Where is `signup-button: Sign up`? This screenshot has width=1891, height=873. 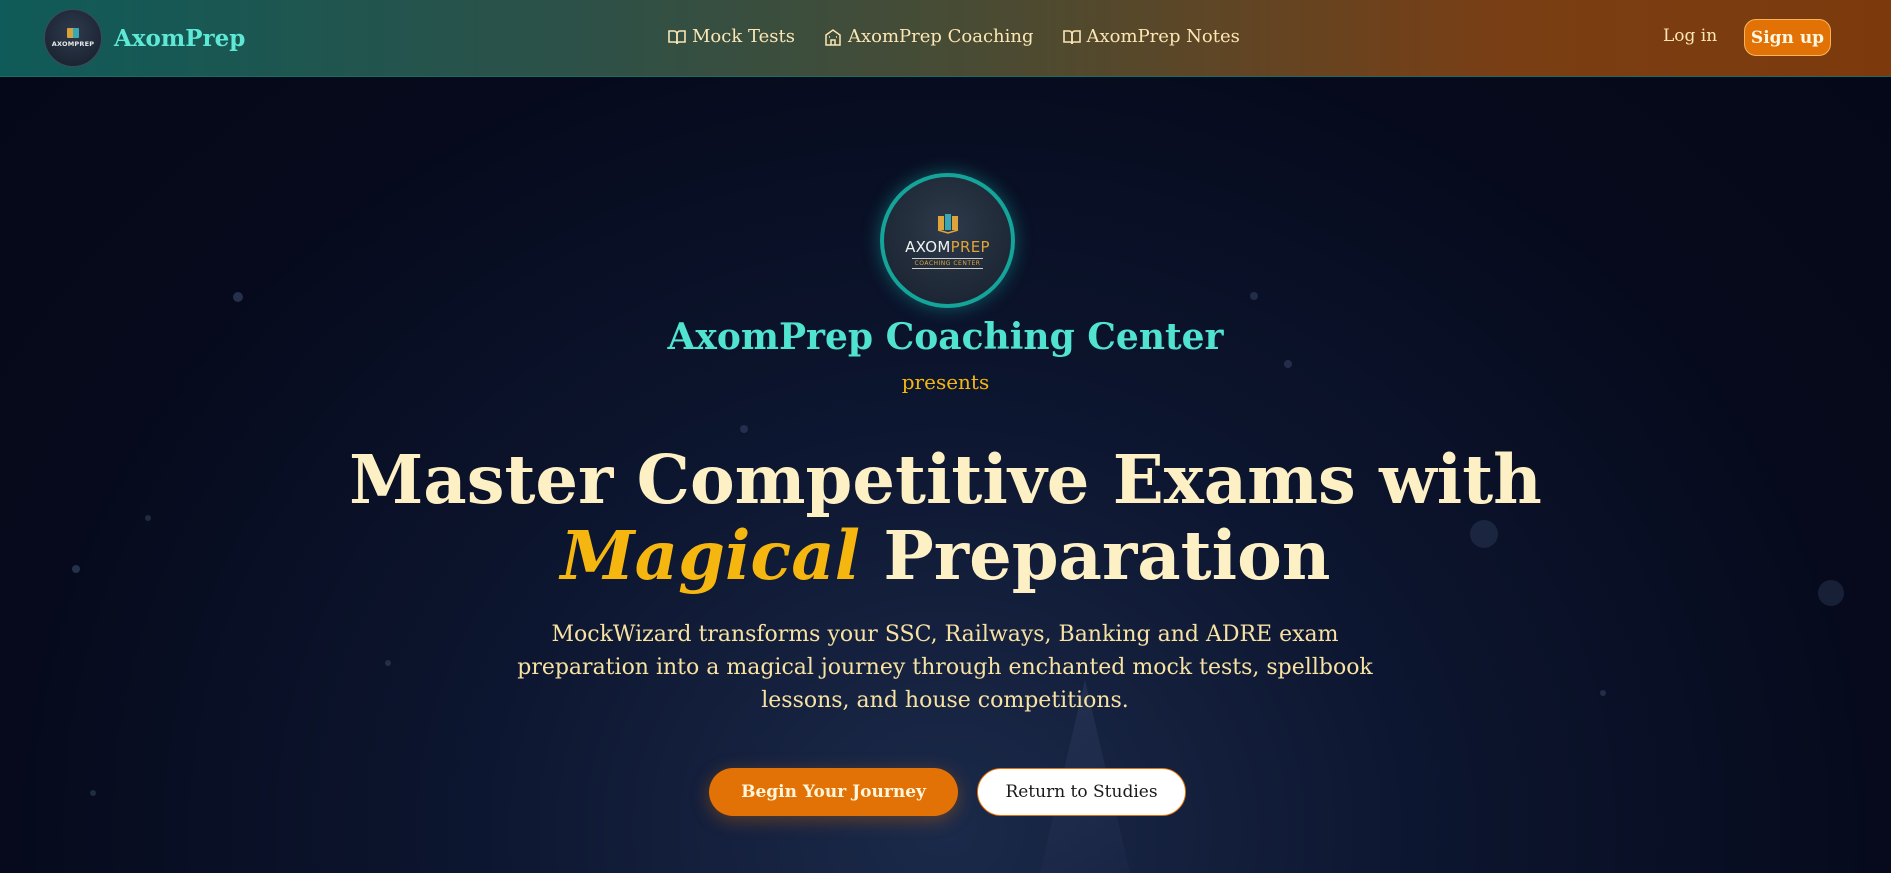
signup-button: Sign up is located at coordinates (1787, 37).